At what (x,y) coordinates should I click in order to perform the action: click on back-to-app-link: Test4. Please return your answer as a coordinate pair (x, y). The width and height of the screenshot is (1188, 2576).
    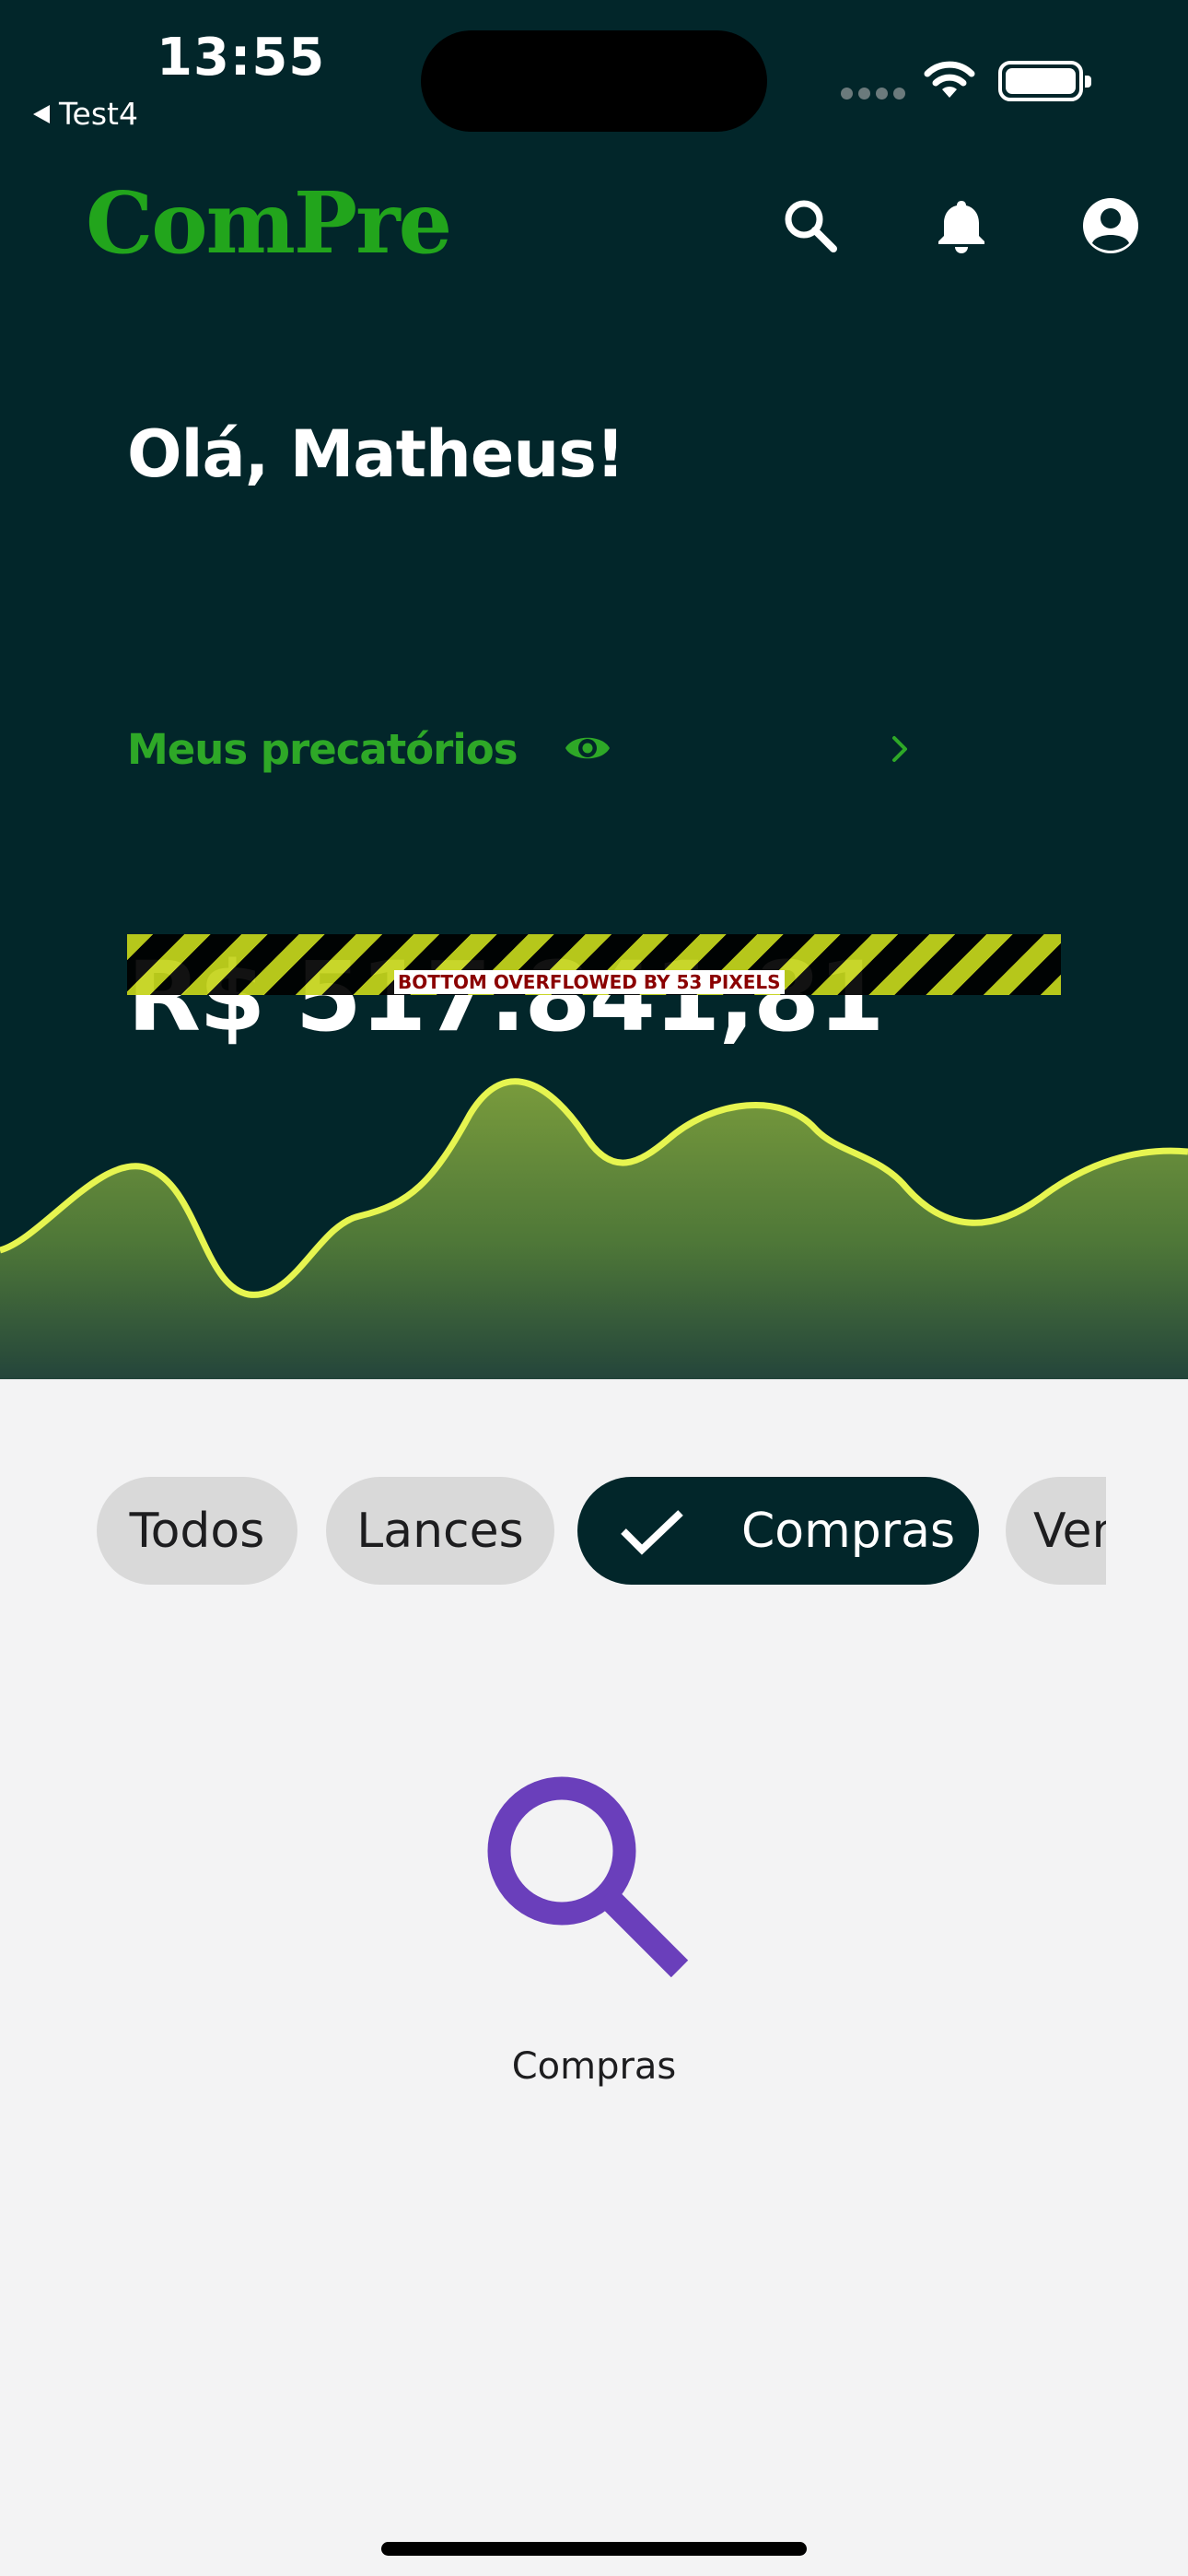
    Looking at the image, I should click on (85, 114).